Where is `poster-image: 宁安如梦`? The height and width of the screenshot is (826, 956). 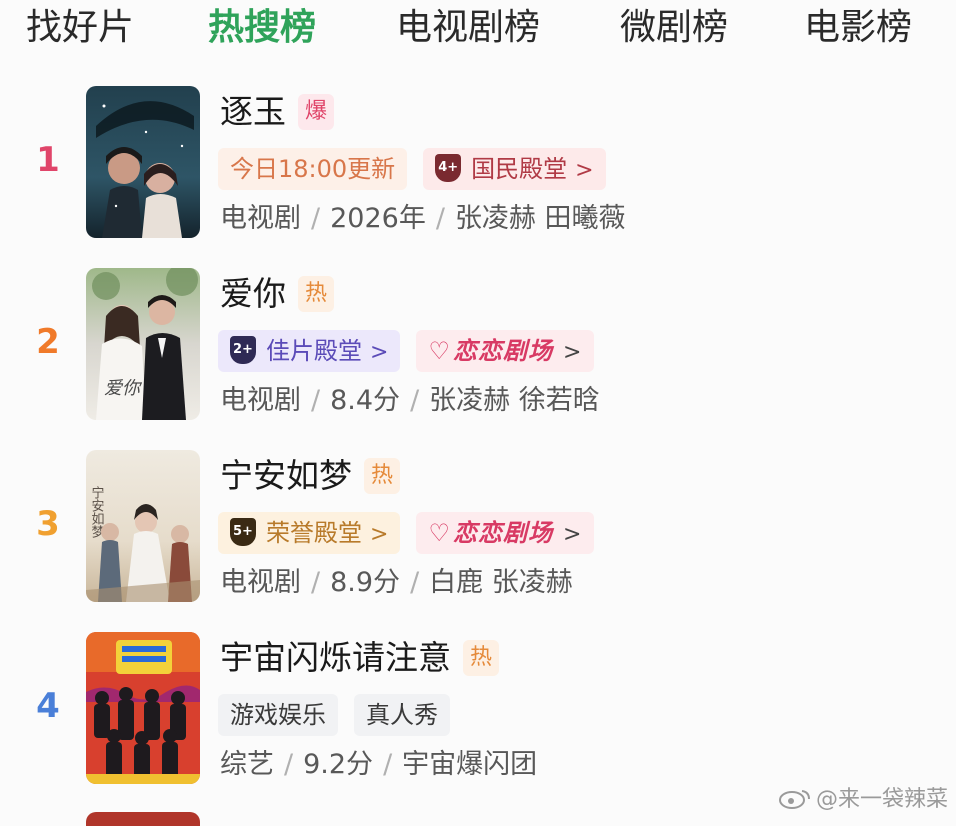 poster-image: 宁安如梦 is located at coordinates (143, 526).